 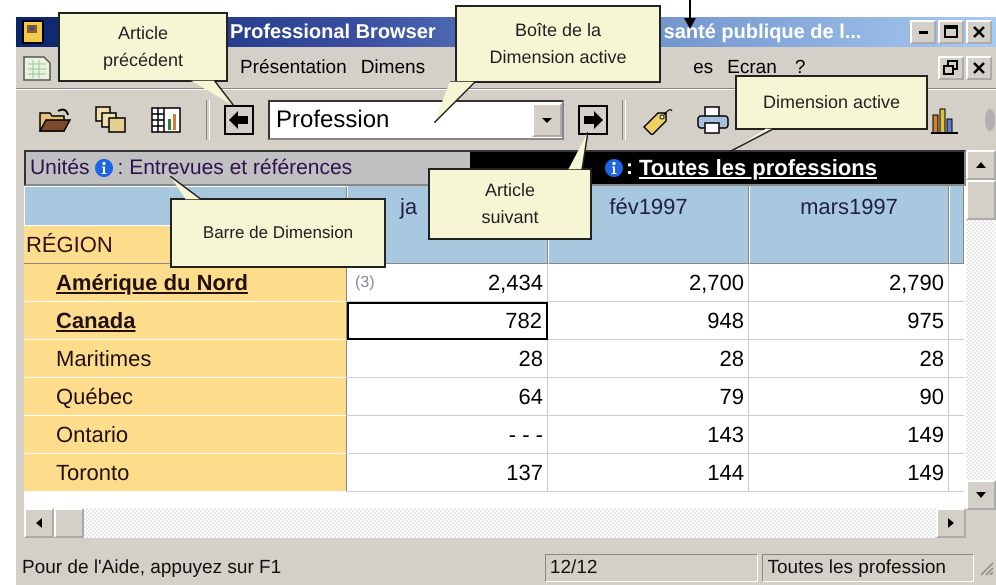 I want to click on restore-button, so click(x=951, y=68).